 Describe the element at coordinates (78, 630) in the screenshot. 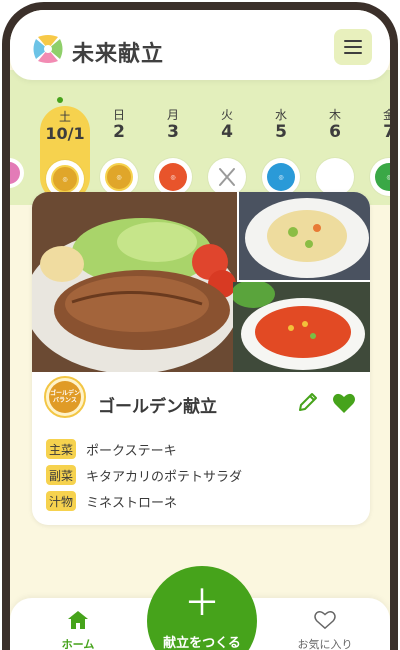

I see `nav-home: ホーム` at that location.